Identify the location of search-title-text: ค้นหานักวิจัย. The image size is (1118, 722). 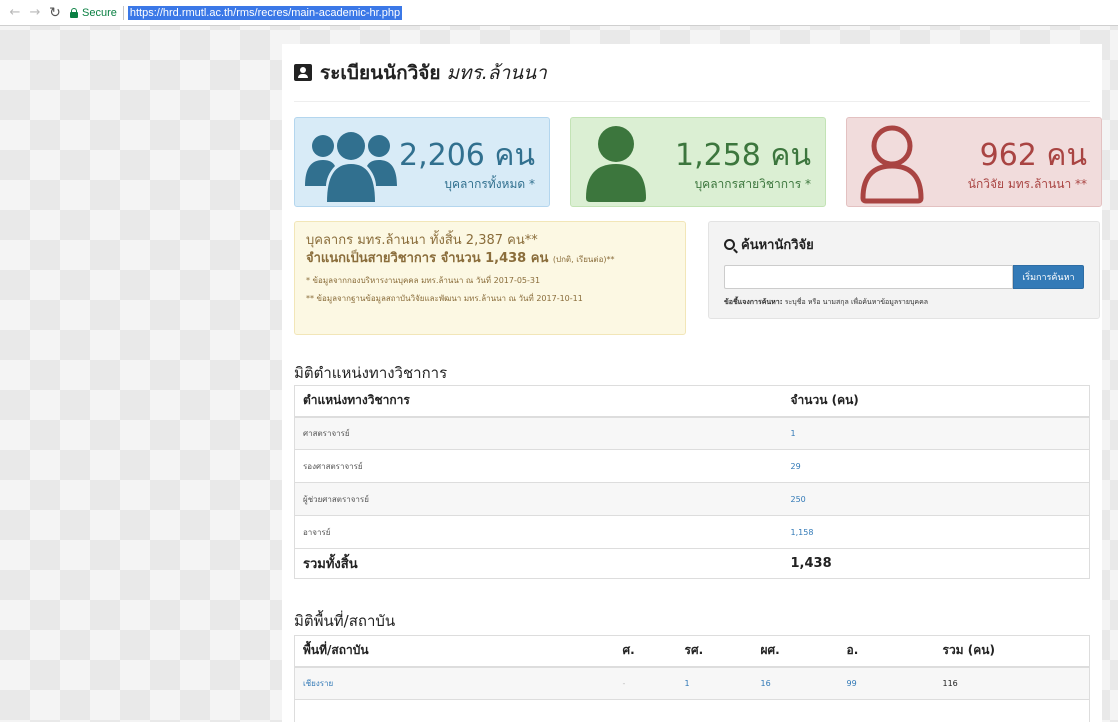
(777, 245).